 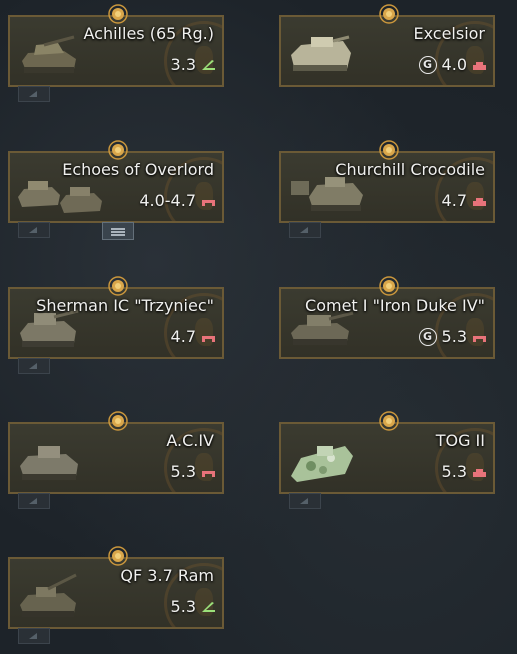 I want to click on battle-rating-row: 4.0-4.7, so click(x=177, y=200).